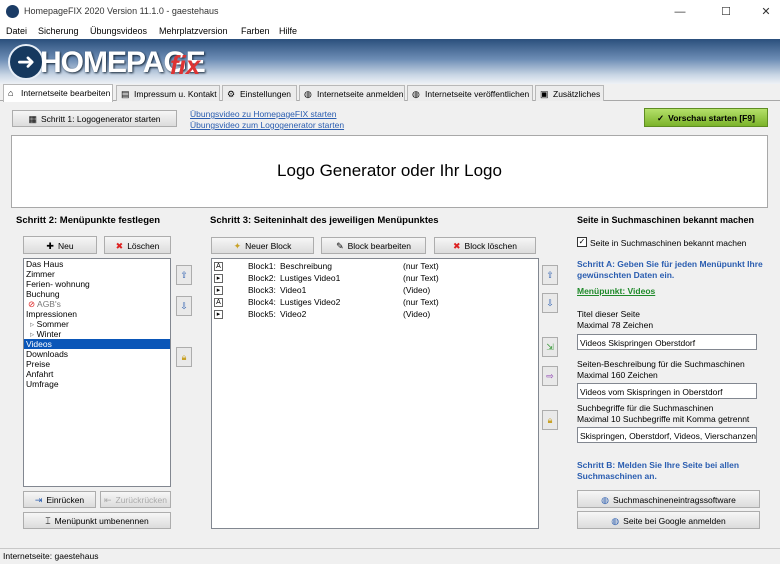 Image resolution: width=780 pixels, height=564 pixels. What do you see at coordinates (645, 408) in the screenshot?
I see `keywords-label: Suchbegriffe für die Suchmaschinen` at bounding box center [645, 408].